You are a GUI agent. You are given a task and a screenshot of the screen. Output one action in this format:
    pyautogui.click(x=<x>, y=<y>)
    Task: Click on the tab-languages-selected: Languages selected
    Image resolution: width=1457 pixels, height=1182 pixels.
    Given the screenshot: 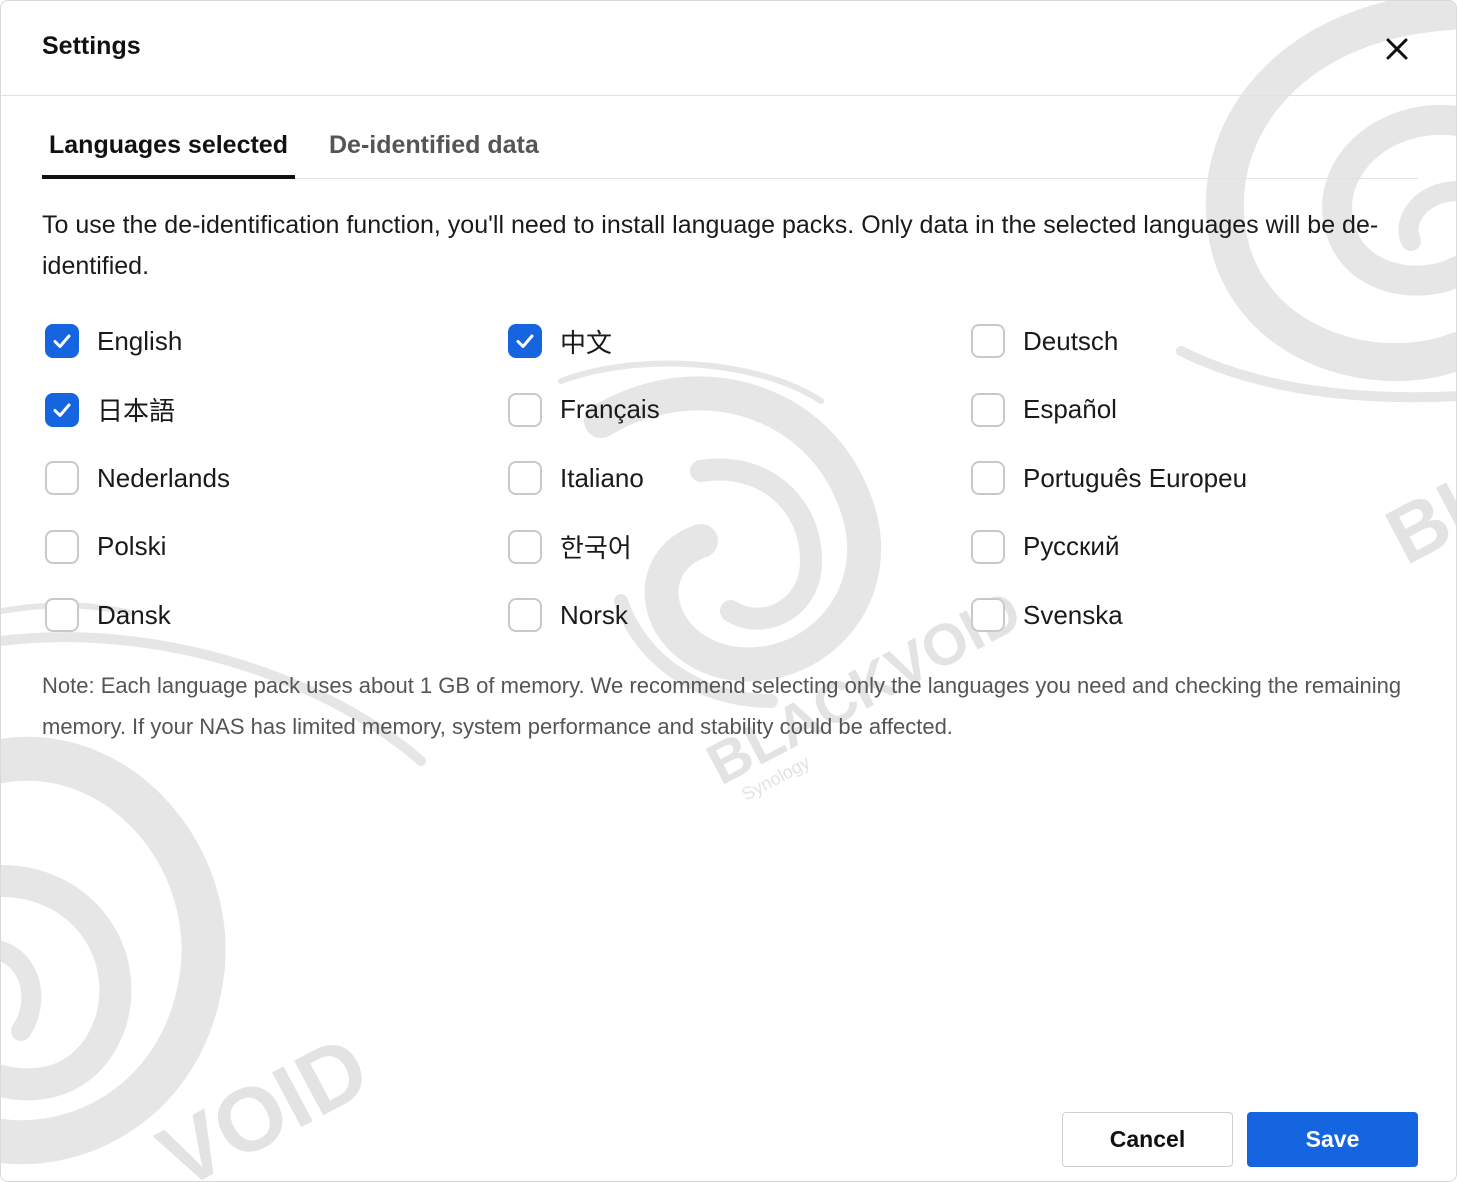 What is the action you would take?
    pyautogui.click(x=168, y=149)
    